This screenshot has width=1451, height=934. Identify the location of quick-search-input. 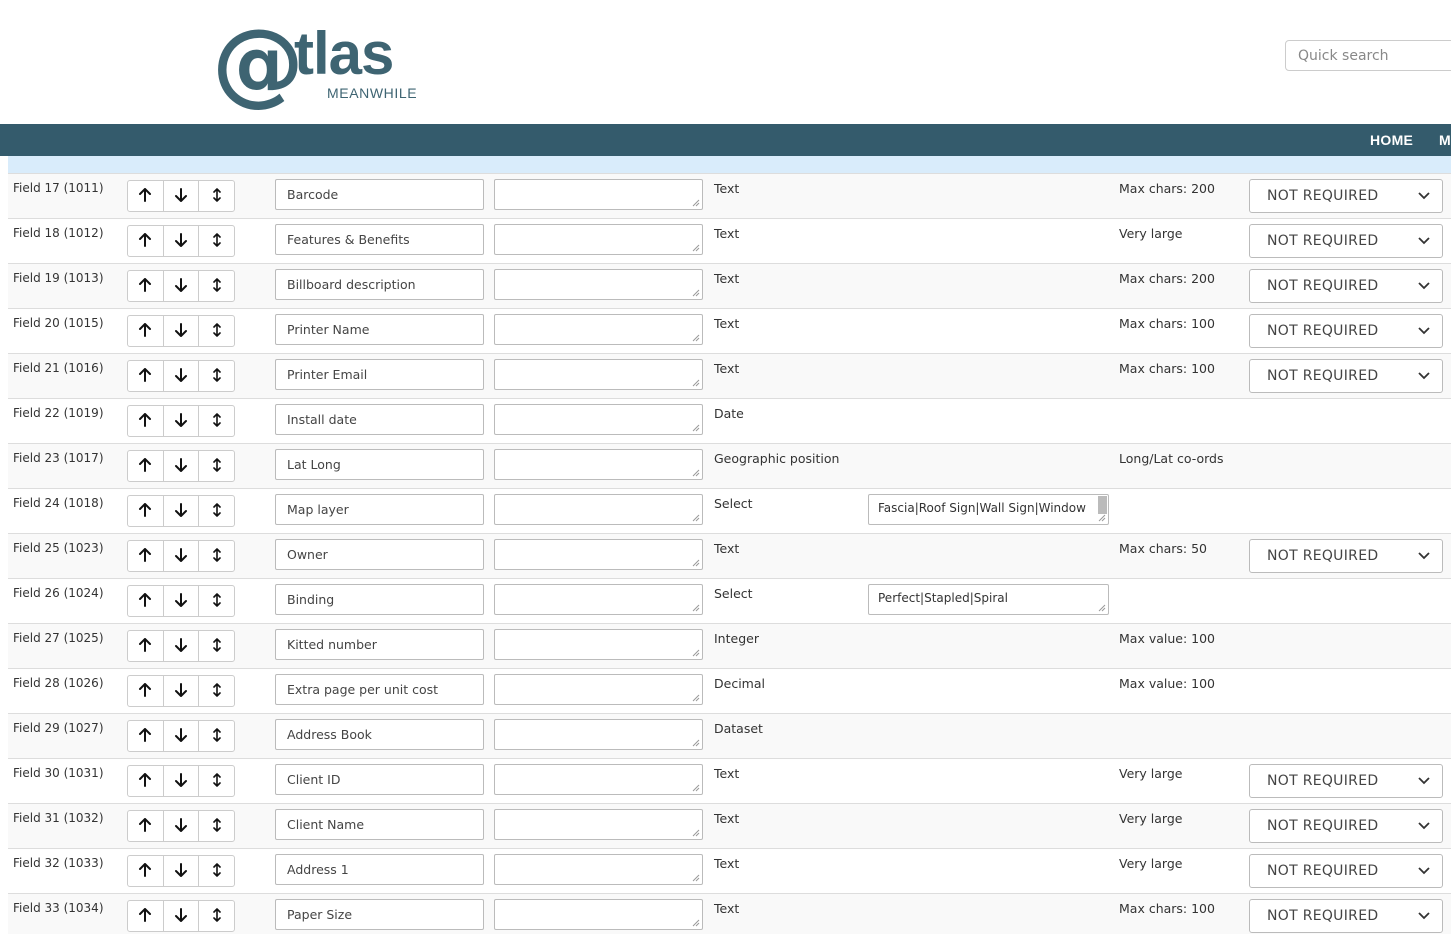
(1368, 55).